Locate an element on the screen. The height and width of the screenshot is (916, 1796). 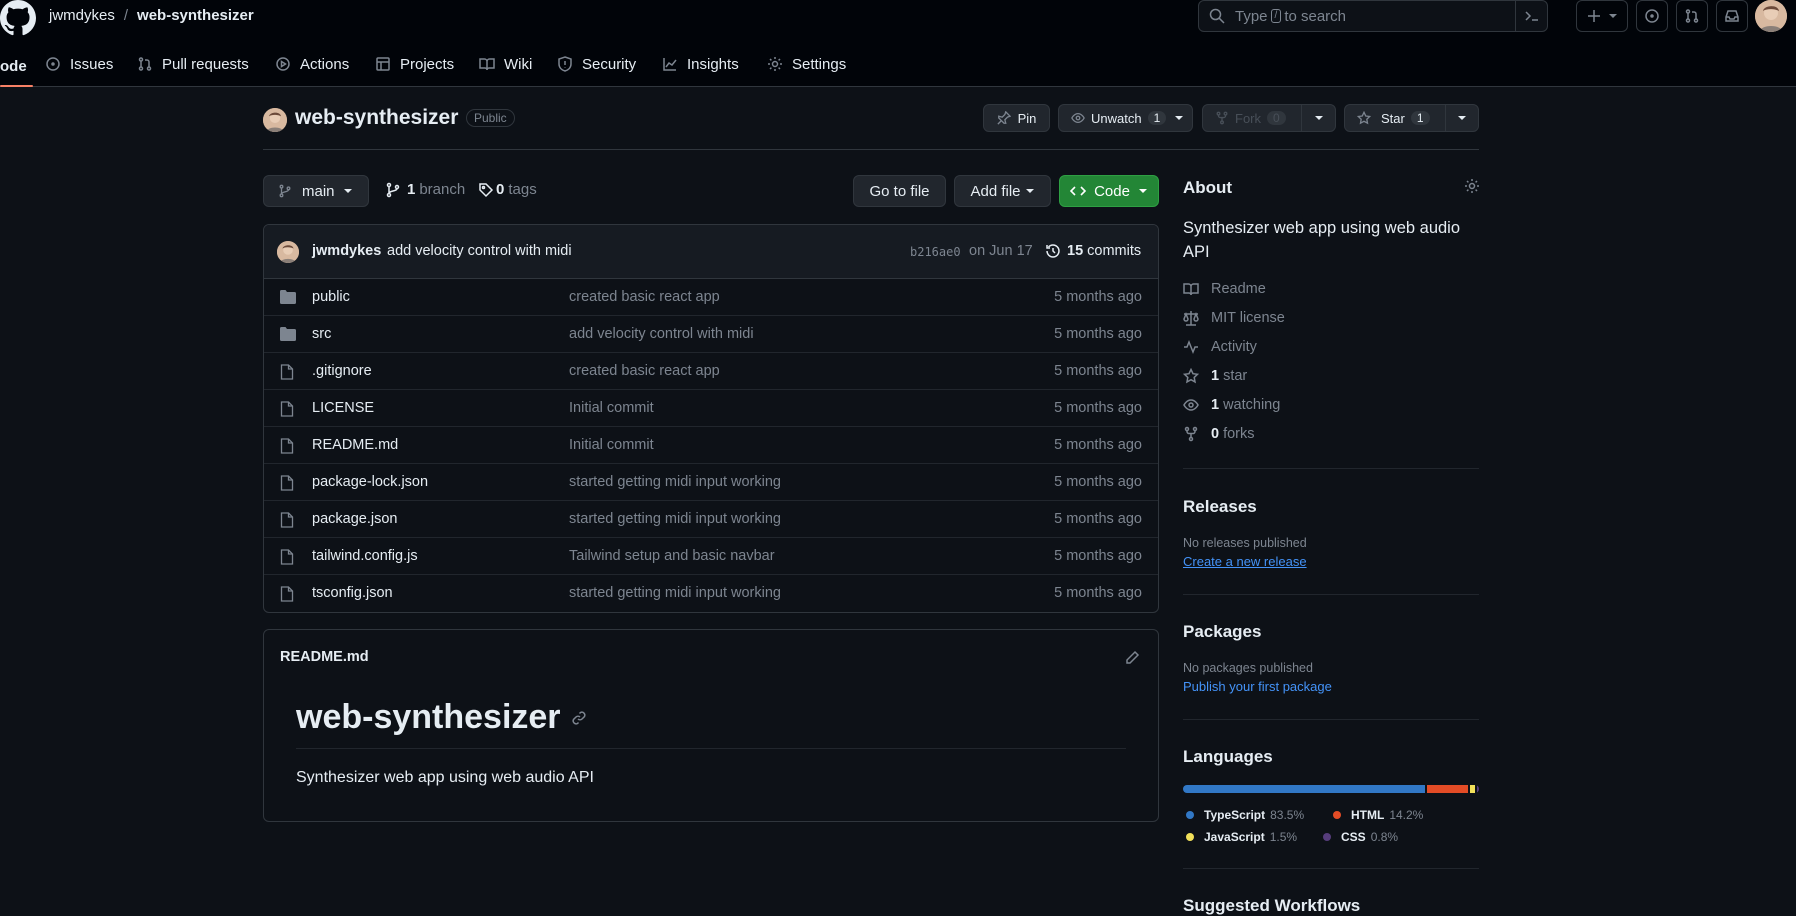
file-name: LICENSE is located at coordinates (343, 408).